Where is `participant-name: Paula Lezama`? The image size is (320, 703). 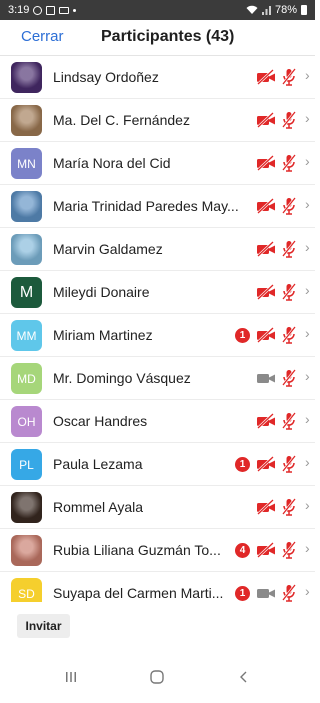
participant-name: Paula Lezama is located at coordinates (98, 464).